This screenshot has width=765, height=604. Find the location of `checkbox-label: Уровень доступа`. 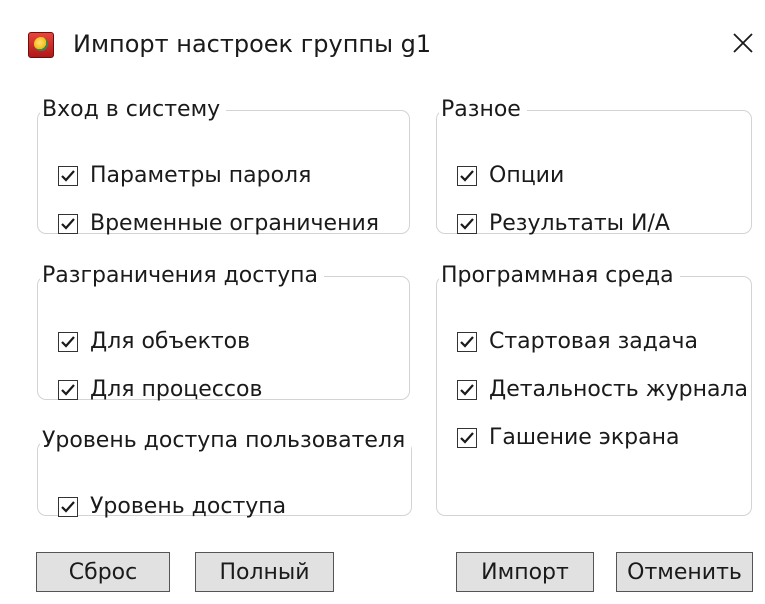

checkbox-label: Уровень доступа is located at coordinates (188, 506).